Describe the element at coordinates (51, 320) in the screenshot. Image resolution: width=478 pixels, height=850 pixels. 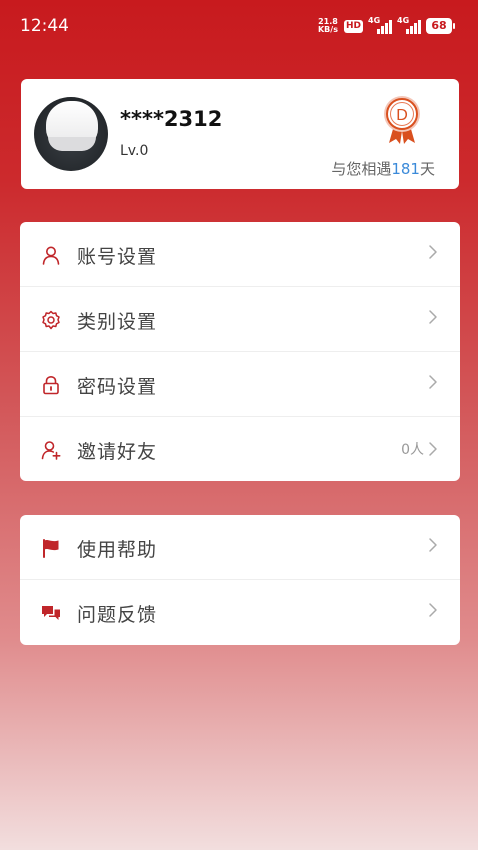
I see `gear-icon` at that location.